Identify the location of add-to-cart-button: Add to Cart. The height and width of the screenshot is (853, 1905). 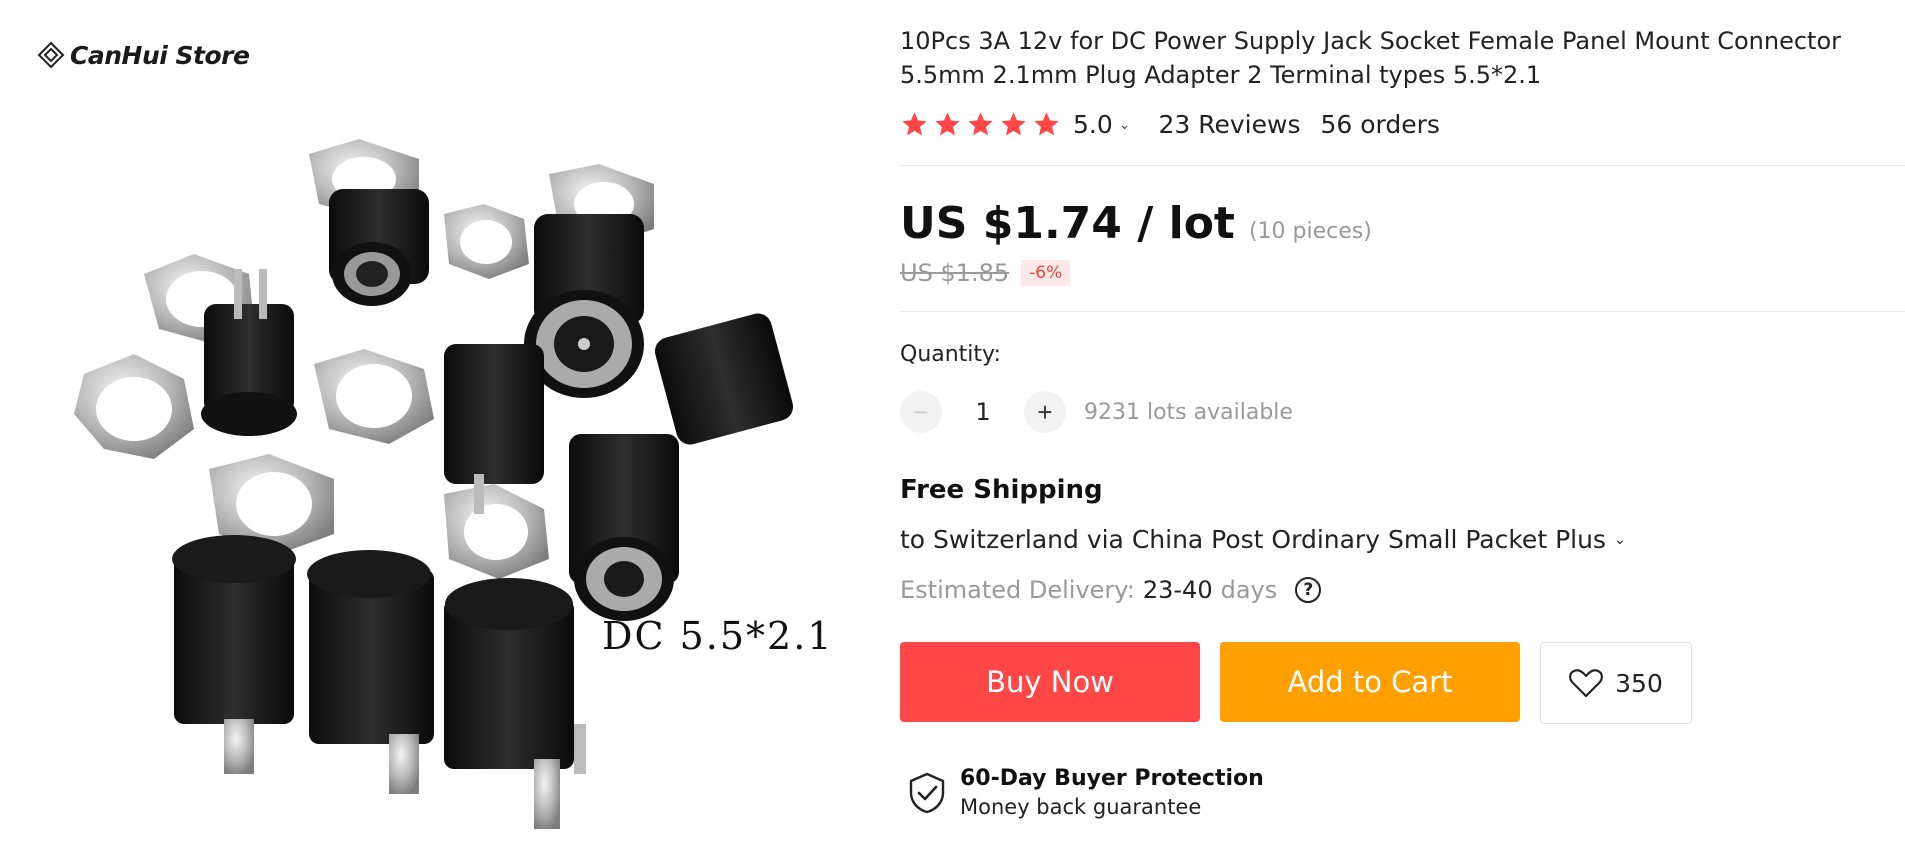
(1370, 682).